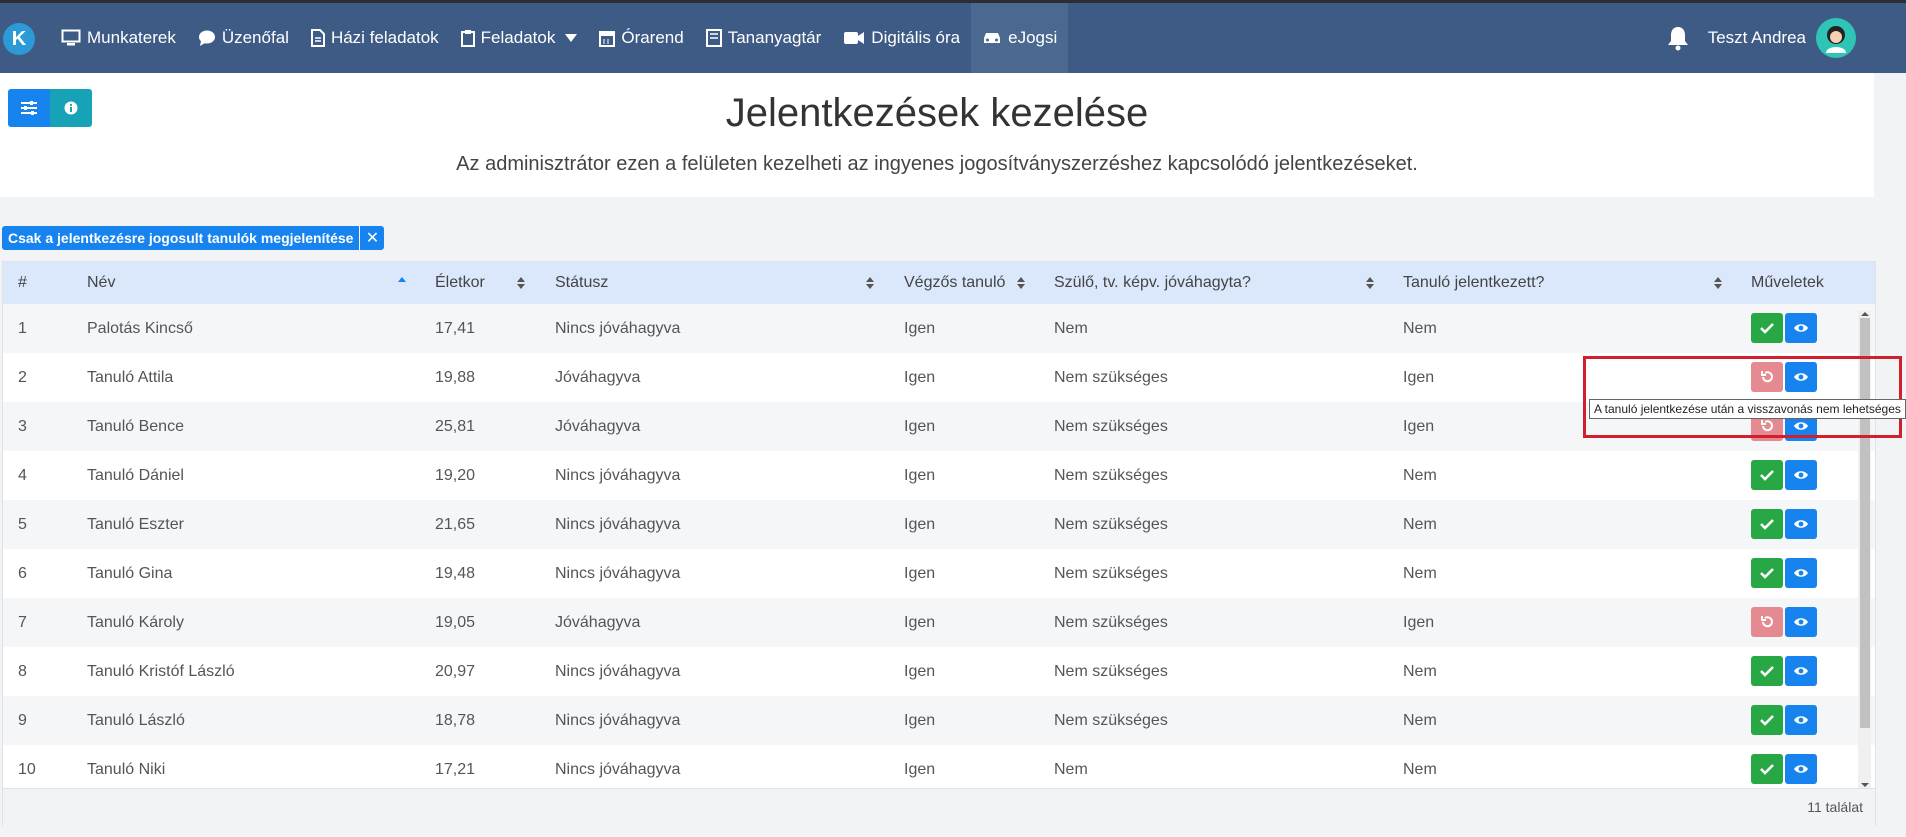 This screenshot has height=837, width=1906. Describe the element at coordinates (519, 38) in the screenshot. I see `nav-item-feladatok: Feladatok` at that location.